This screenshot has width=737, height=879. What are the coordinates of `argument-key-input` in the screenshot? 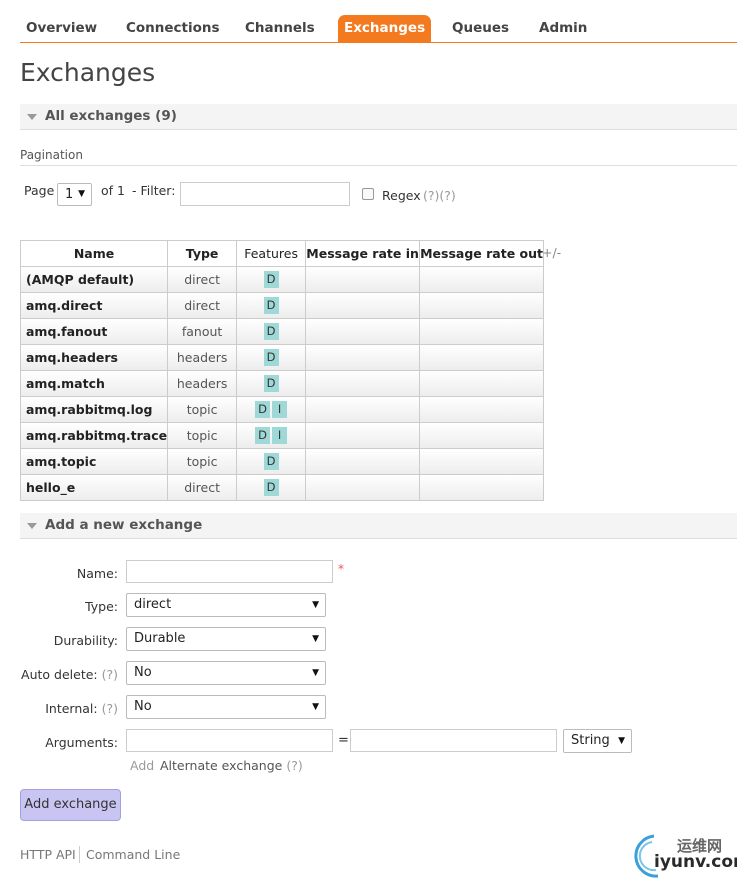 It's located at (229, 740).